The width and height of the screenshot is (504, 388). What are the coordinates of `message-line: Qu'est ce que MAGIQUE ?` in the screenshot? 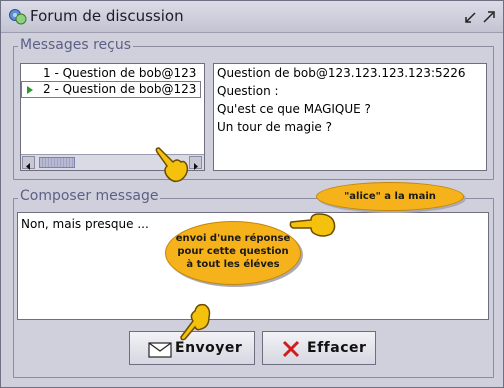 It's located at (294, 109).